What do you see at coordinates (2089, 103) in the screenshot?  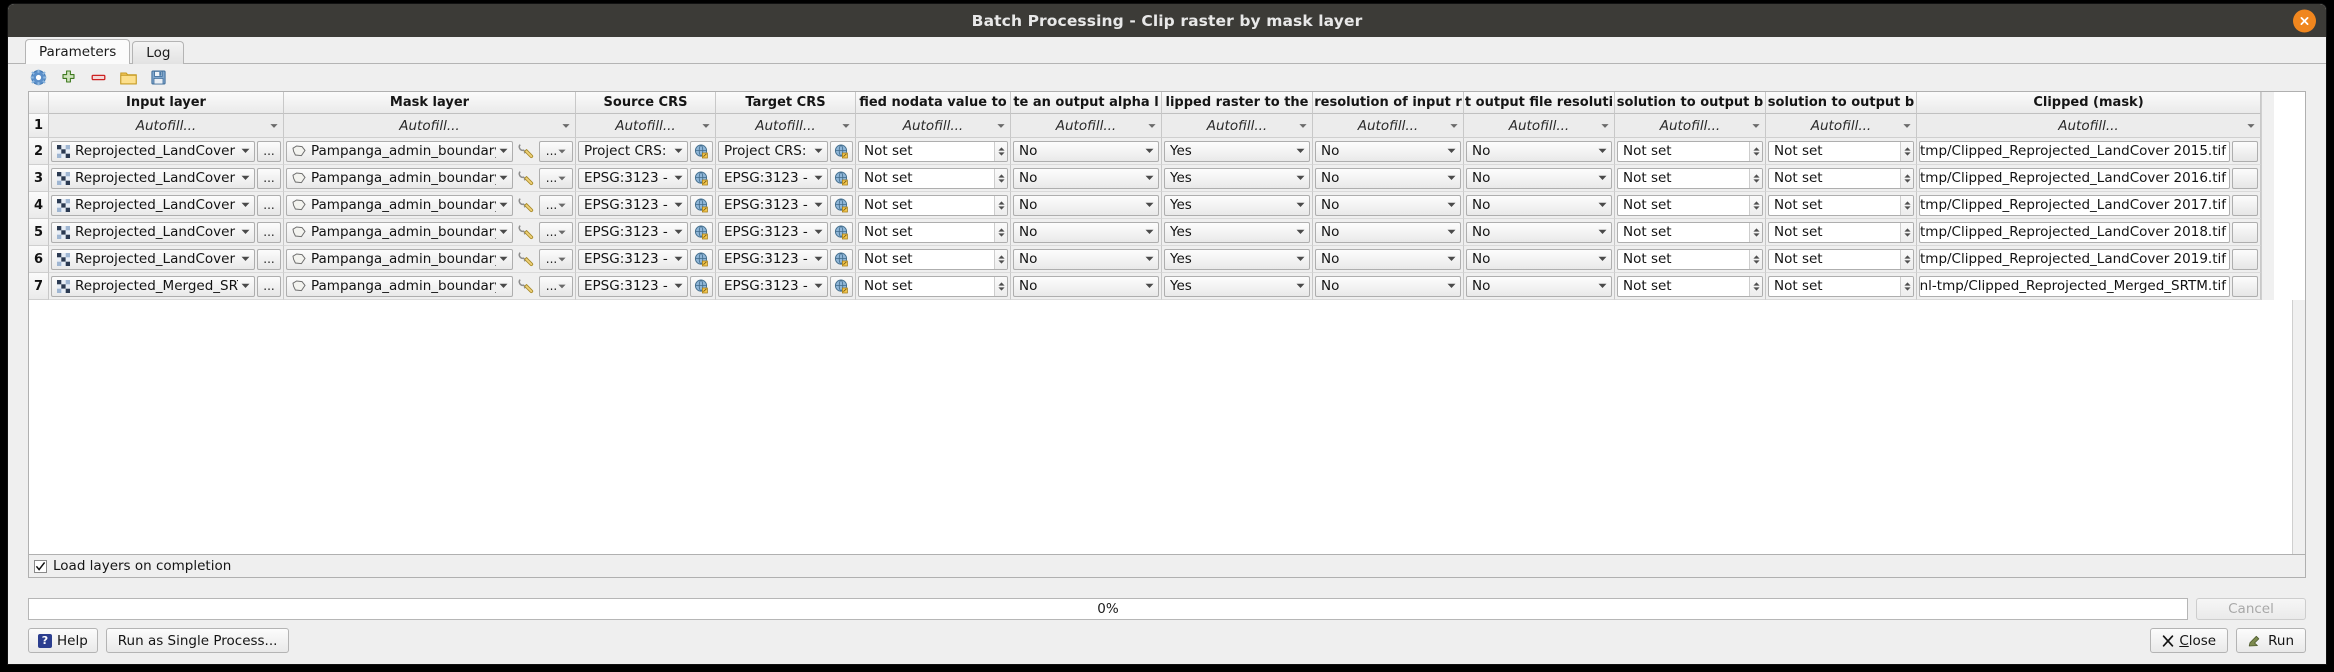 I see `column-header: Clipped (mask)` at bounding box center [2089, 103].